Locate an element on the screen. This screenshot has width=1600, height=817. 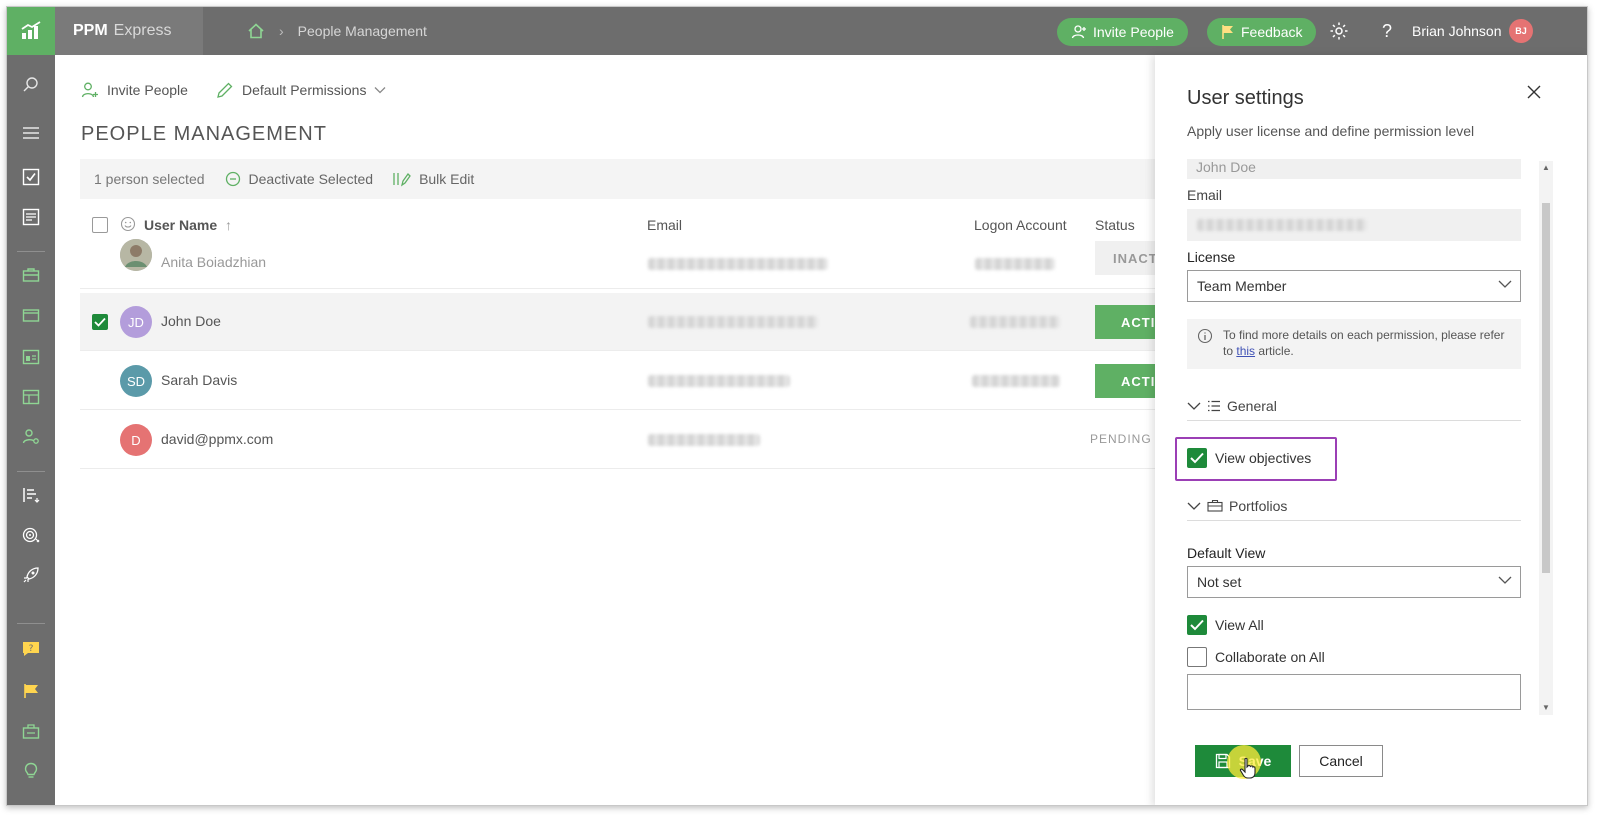
flag-icon is located at coordinates (1227, 32).